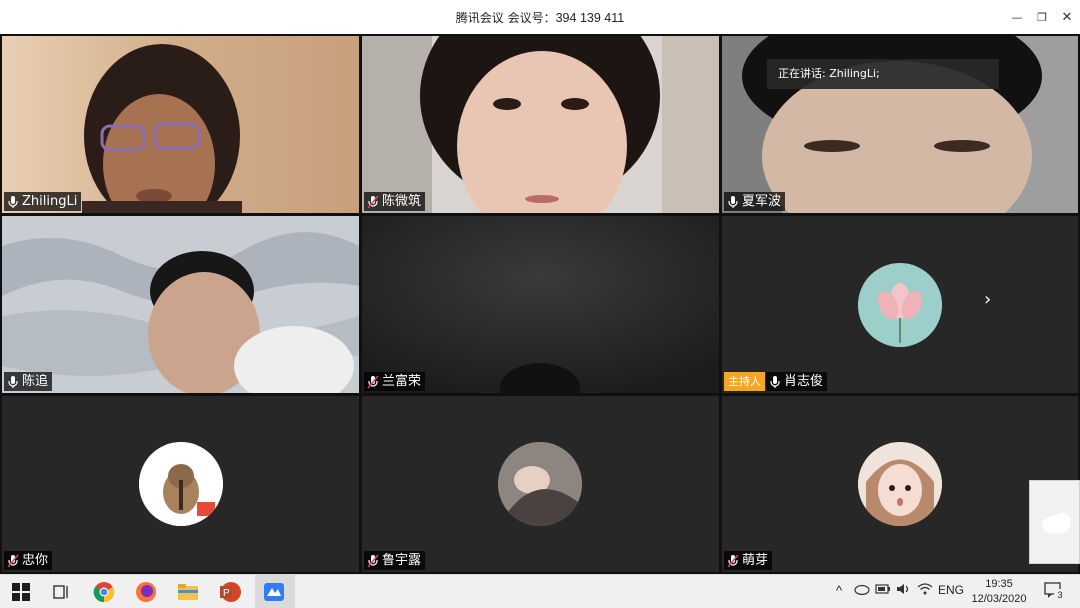 This screenshot has width=1080, height=608. I want to click on taskbar: P ^ ENG 19:35 12/03/2020 3, so click(540, 591).